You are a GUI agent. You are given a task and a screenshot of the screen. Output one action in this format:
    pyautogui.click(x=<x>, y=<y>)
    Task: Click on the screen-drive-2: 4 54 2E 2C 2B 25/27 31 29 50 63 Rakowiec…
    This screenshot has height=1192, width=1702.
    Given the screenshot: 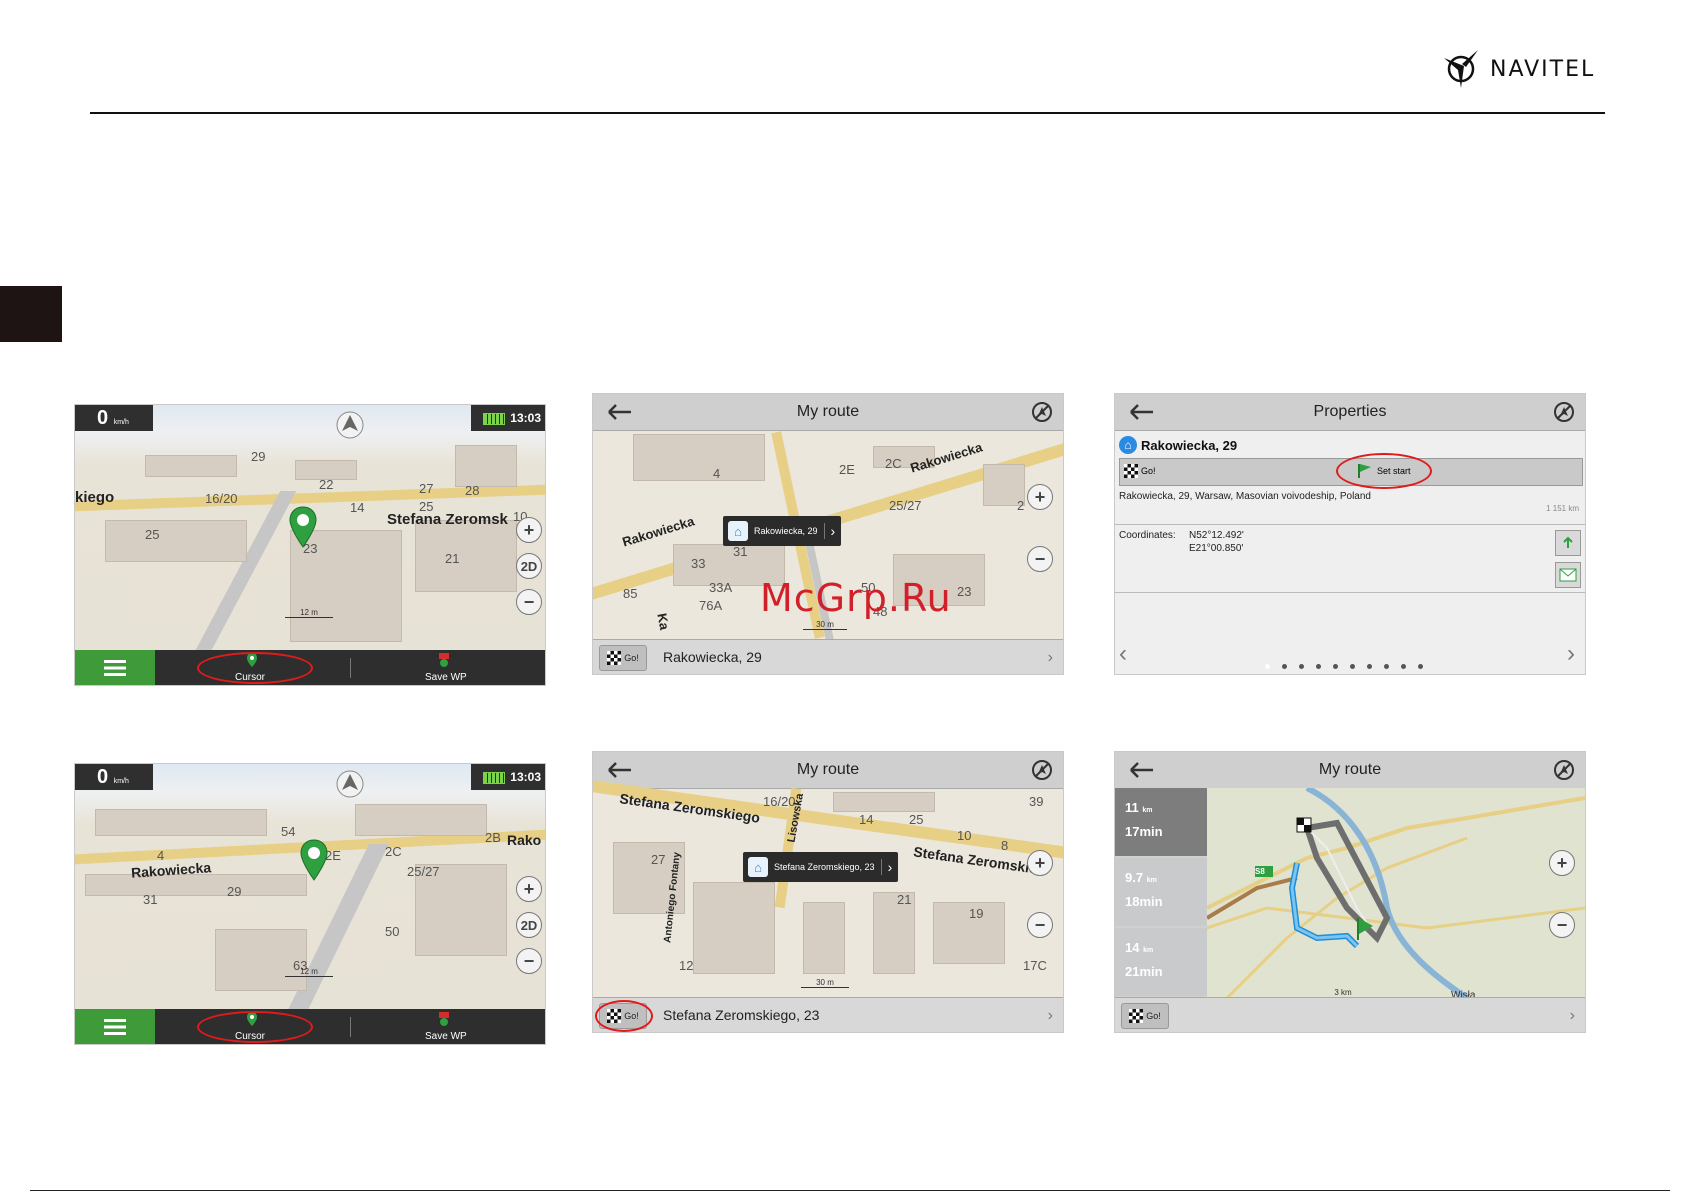 What is the action you would take?
    pyautogui.click(x=310, y=904)
    